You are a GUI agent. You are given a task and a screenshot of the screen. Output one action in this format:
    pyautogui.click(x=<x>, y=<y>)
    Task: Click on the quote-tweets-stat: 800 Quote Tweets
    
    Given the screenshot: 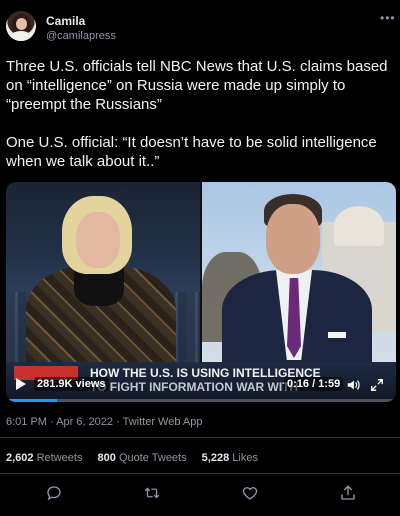 What is the action you would take?
    pyautogui.click(x=142, y=458)
    